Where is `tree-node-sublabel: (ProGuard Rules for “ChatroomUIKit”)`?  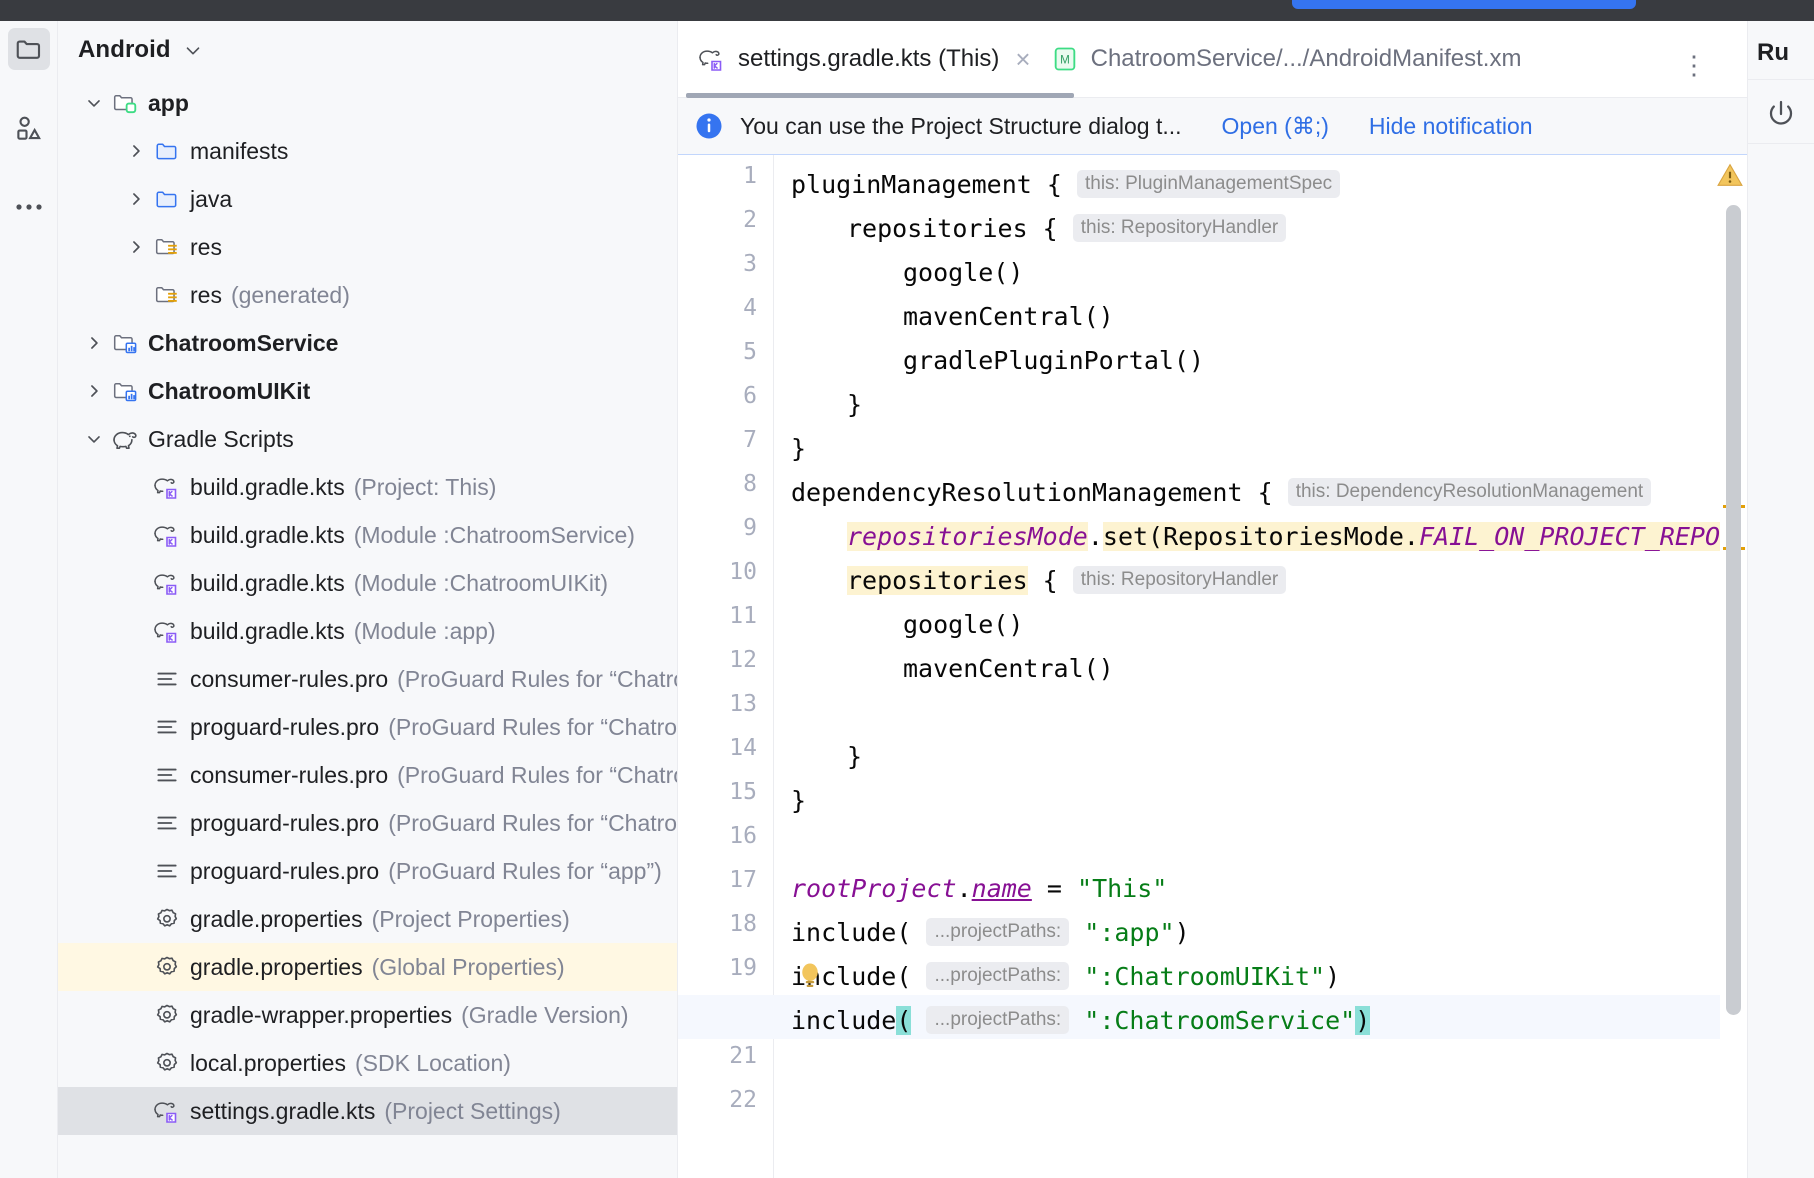 tree-node-sublabel: (ProGuard Rules for “ChatroomUIKit”) is located at coordinates (537, 774).